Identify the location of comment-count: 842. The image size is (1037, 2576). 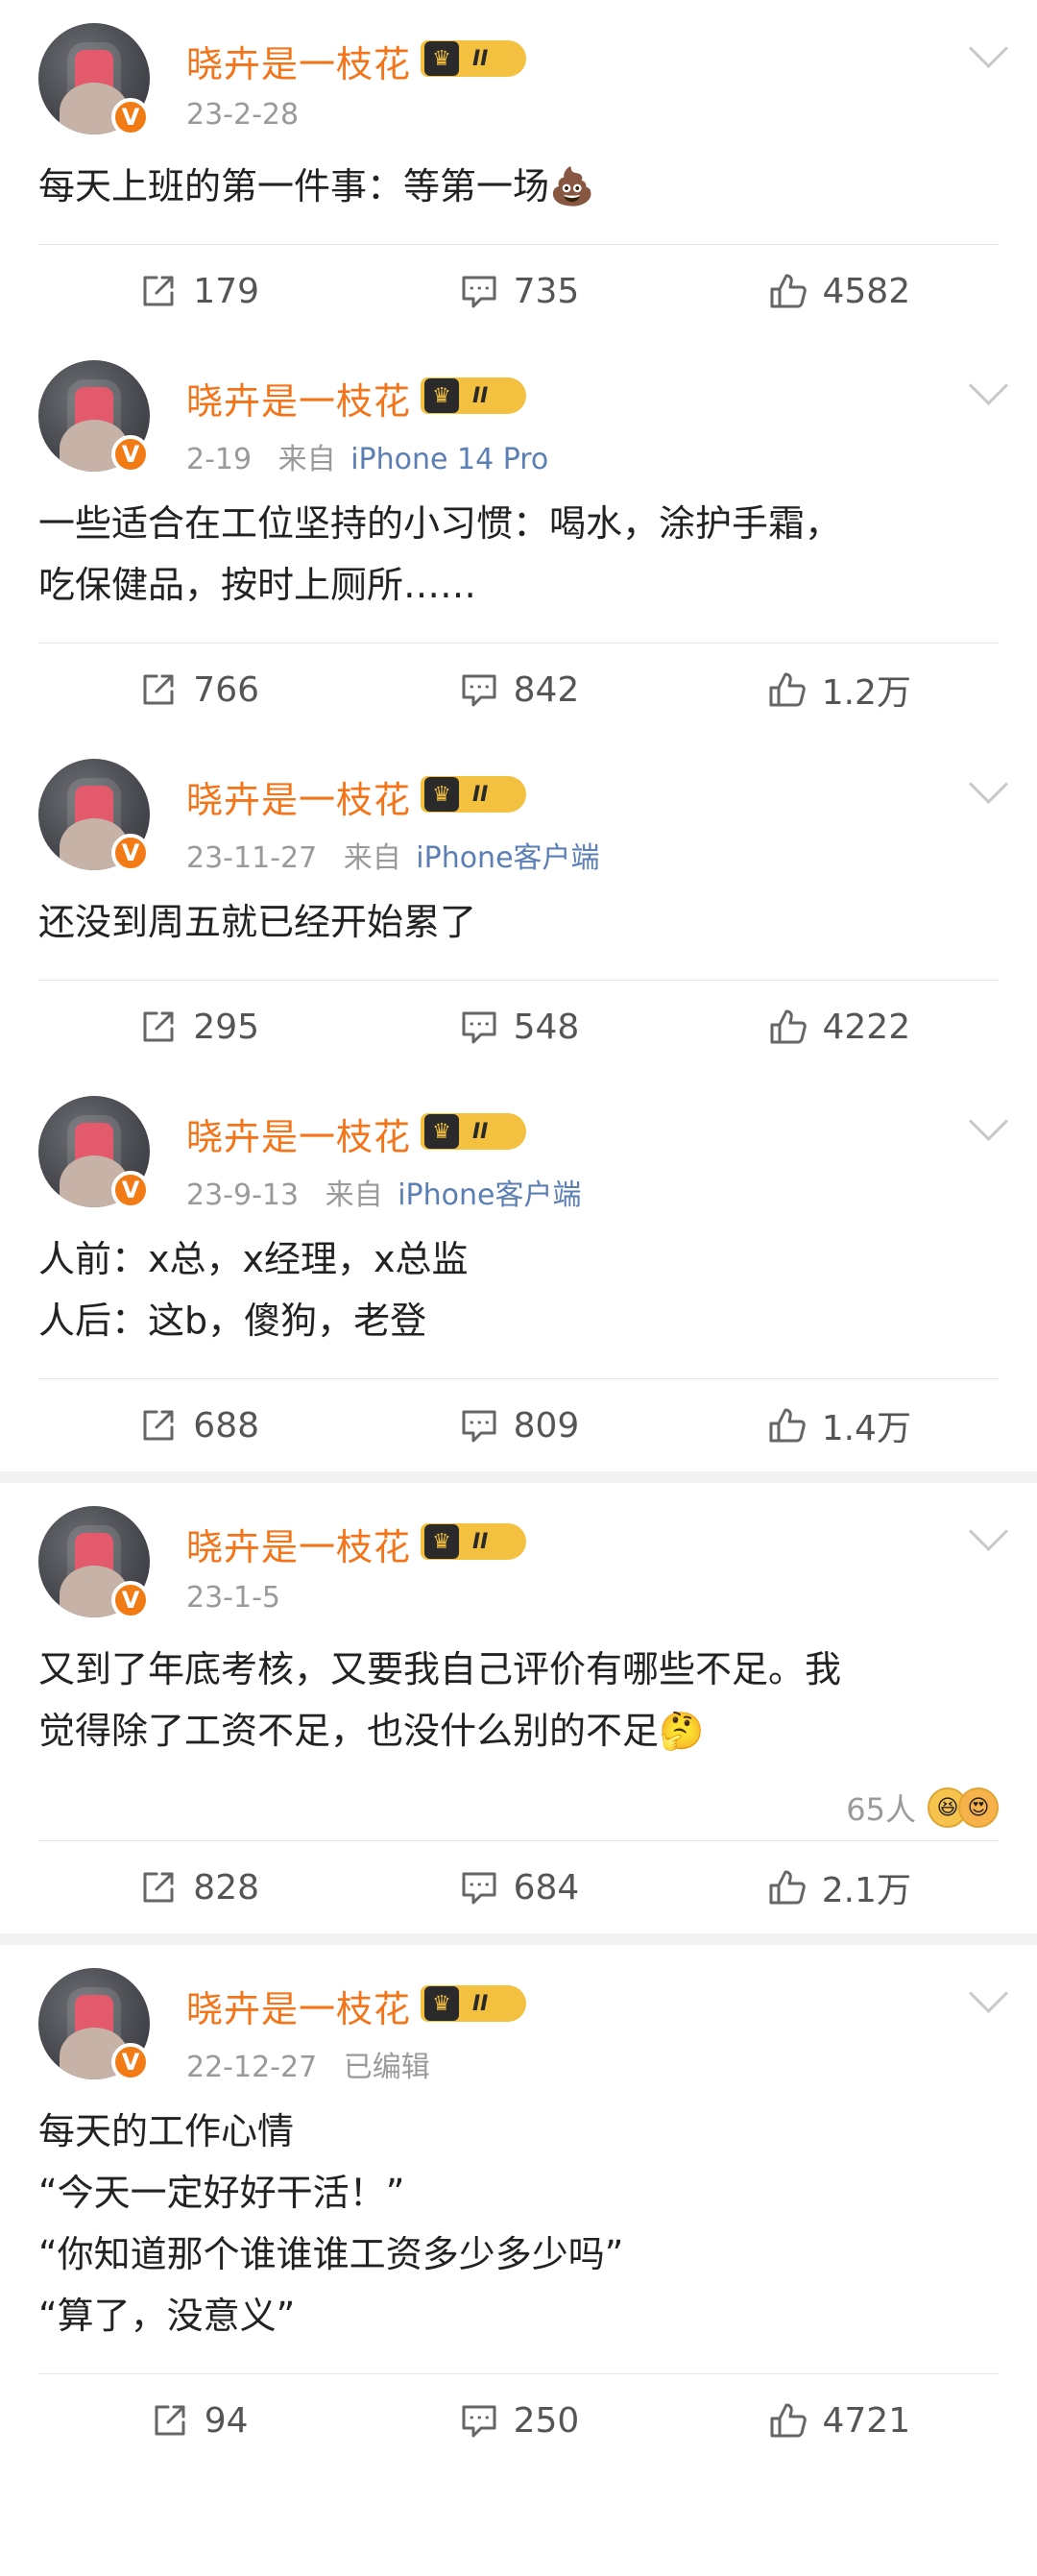
(546, 689).